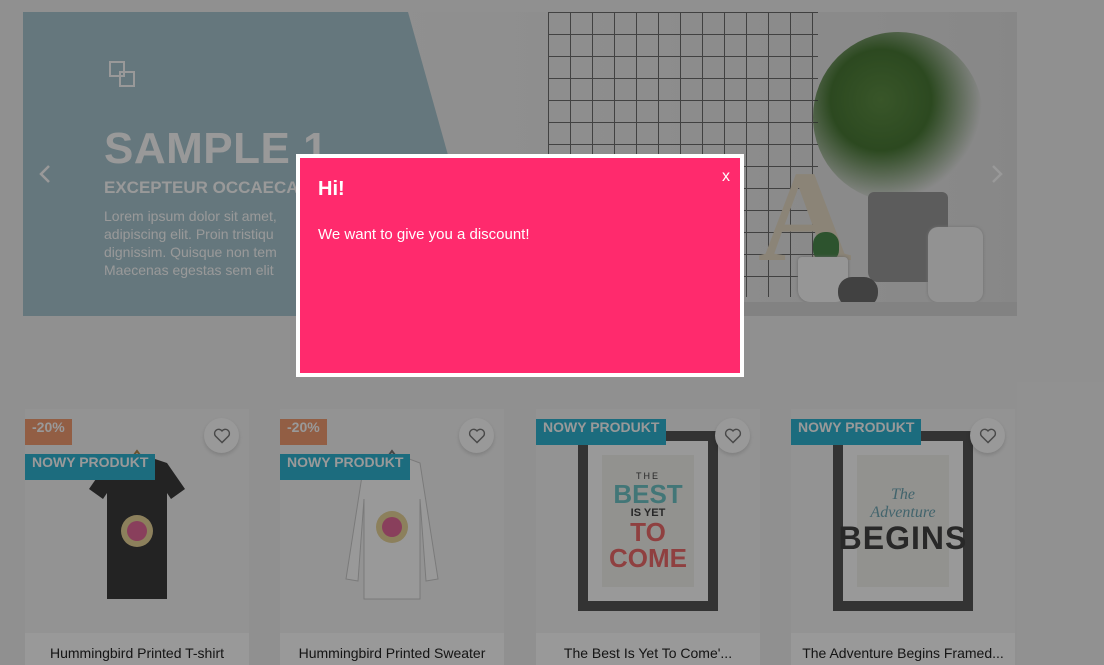  What do you see at coordinates (726, 177) in the screenshot?
I see `close-button: x` at bounding box center [726, 177].